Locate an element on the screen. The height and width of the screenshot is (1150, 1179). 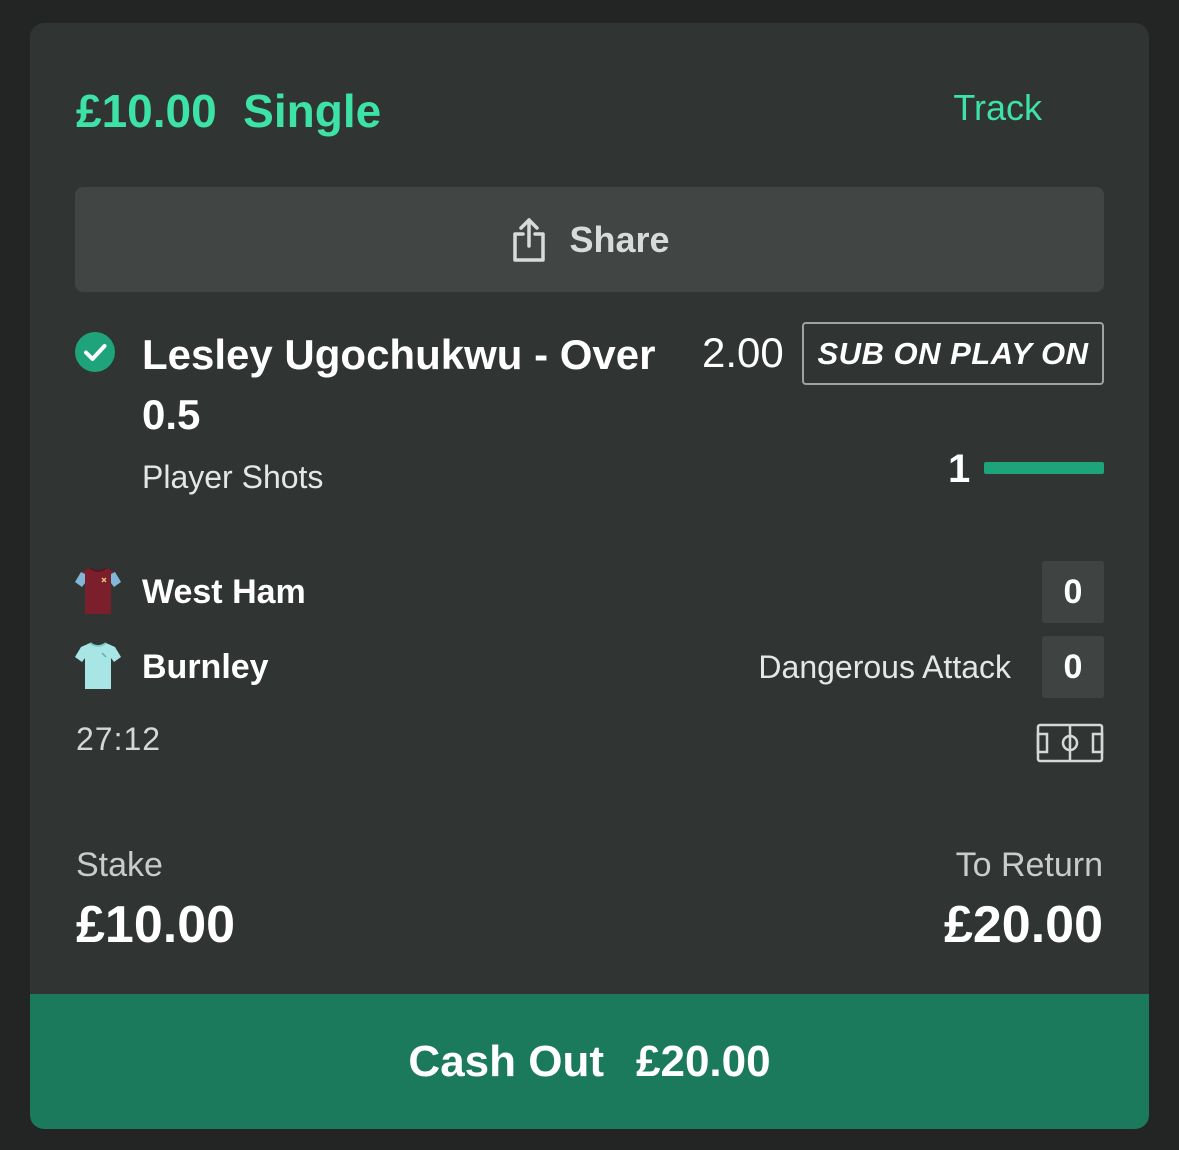
odds-value: 2.00 is located at coordinates (743, 352).